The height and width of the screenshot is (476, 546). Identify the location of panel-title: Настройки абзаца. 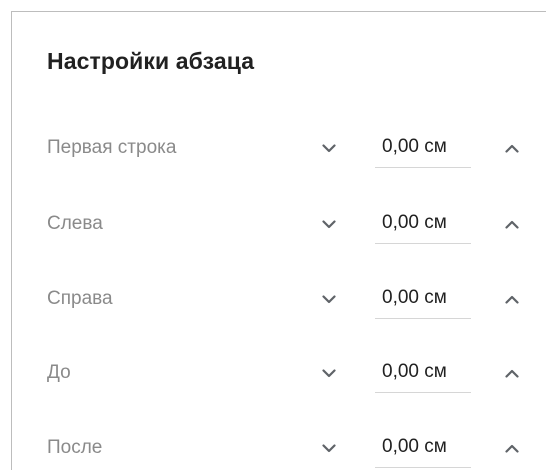
(151, 61).